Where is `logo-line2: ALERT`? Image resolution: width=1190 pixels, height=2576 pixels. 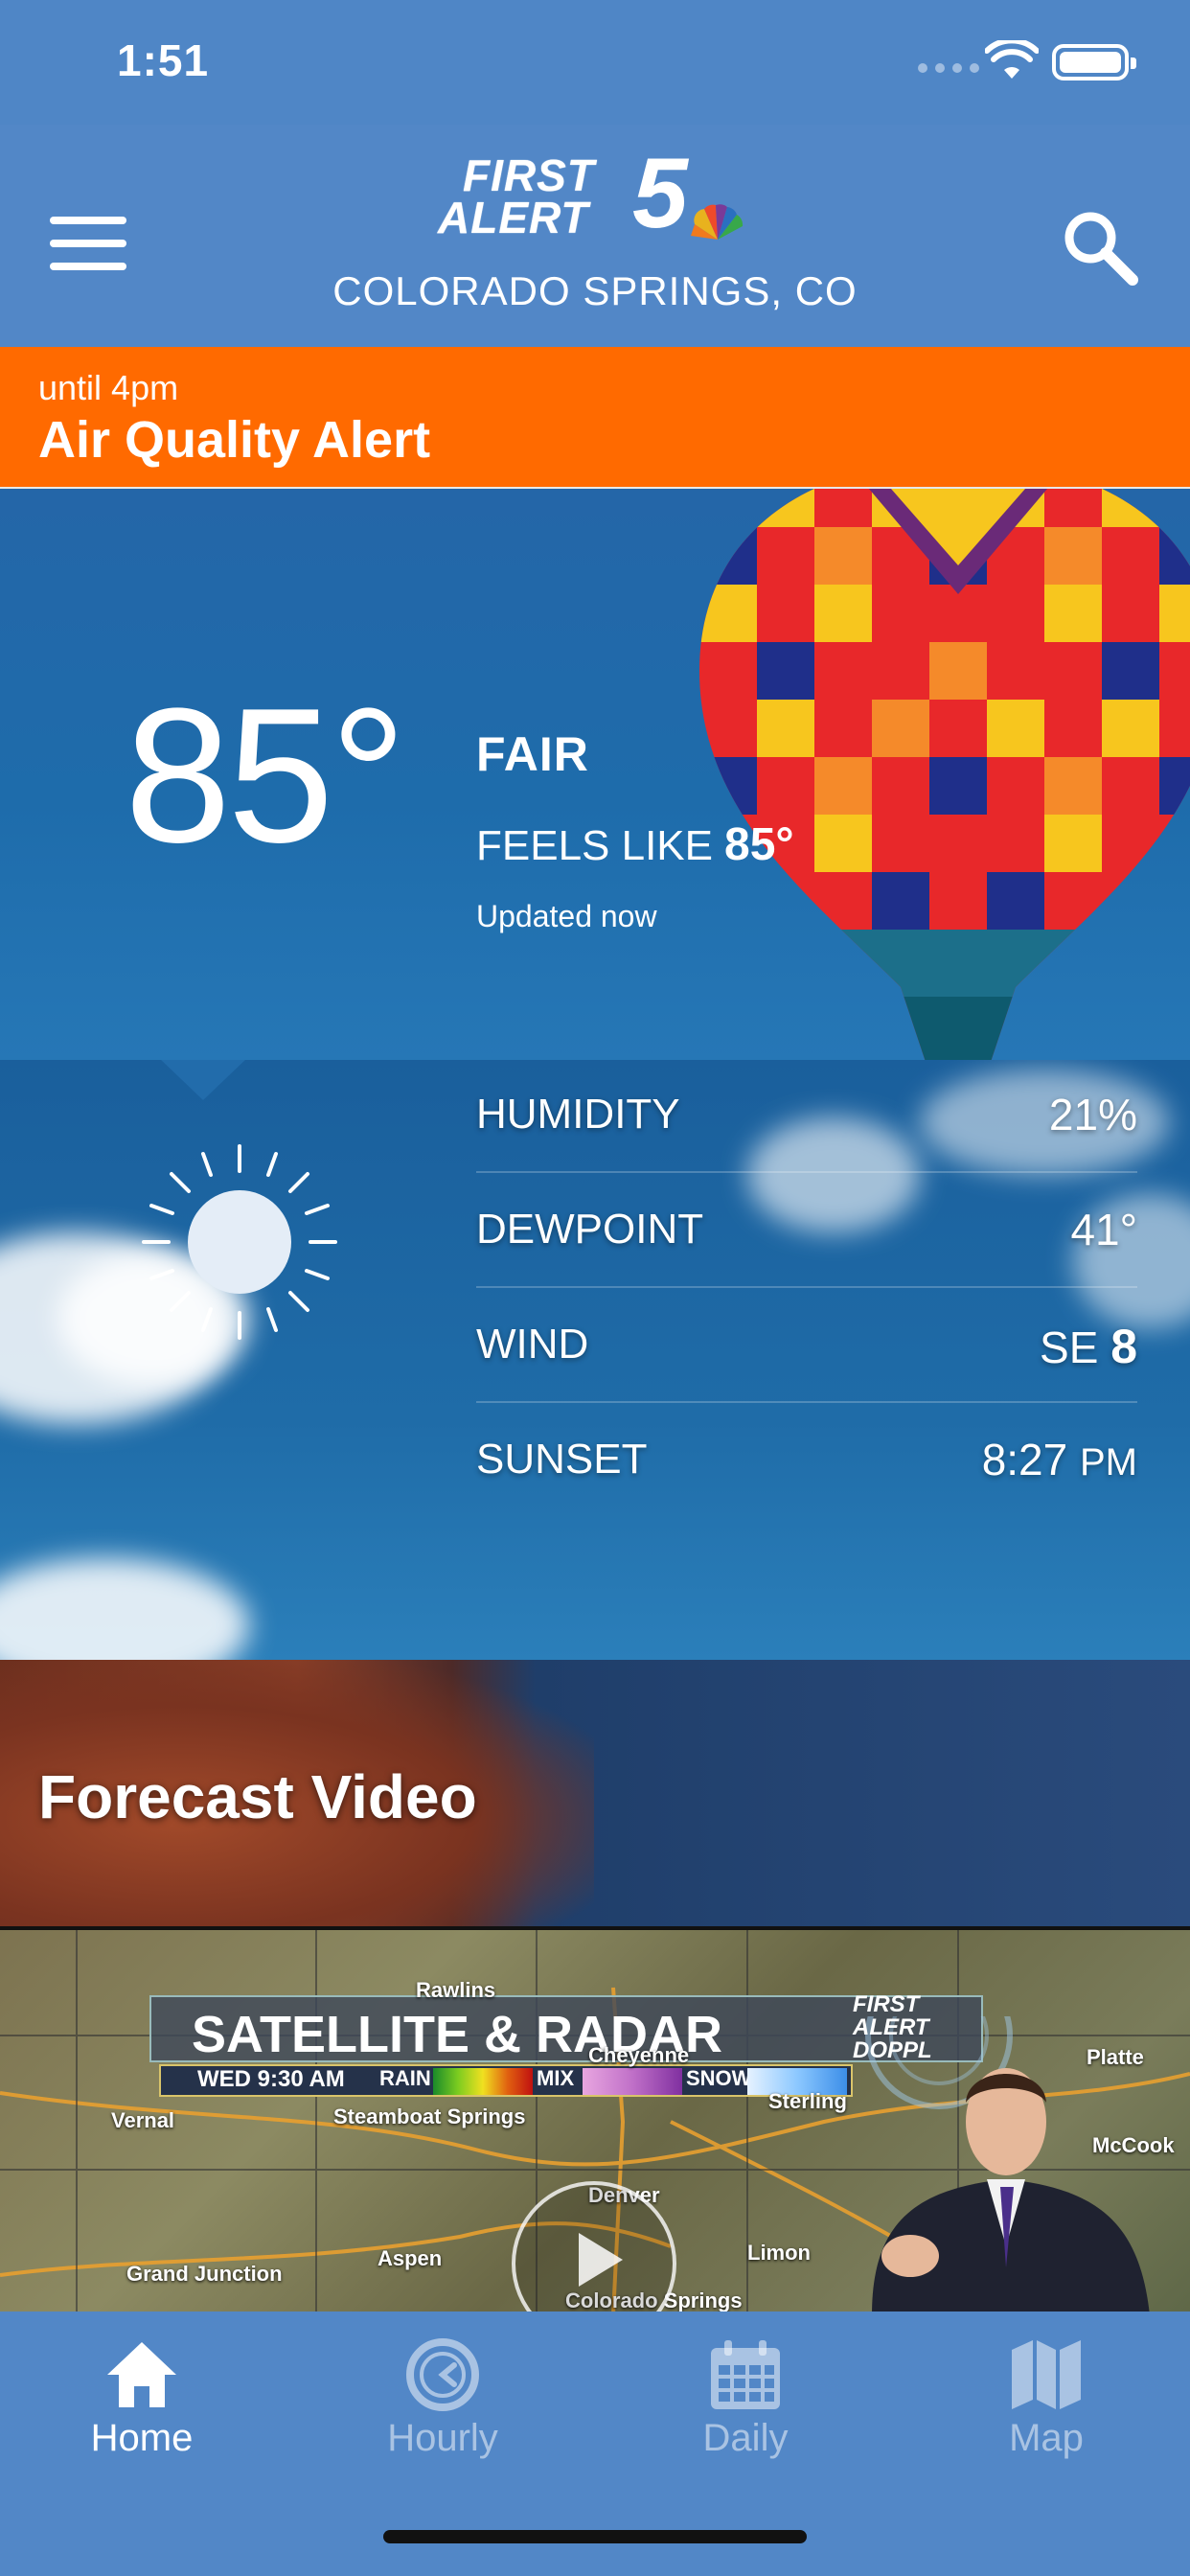 logo-line2: ALERT is located at coordinates (513, 217).